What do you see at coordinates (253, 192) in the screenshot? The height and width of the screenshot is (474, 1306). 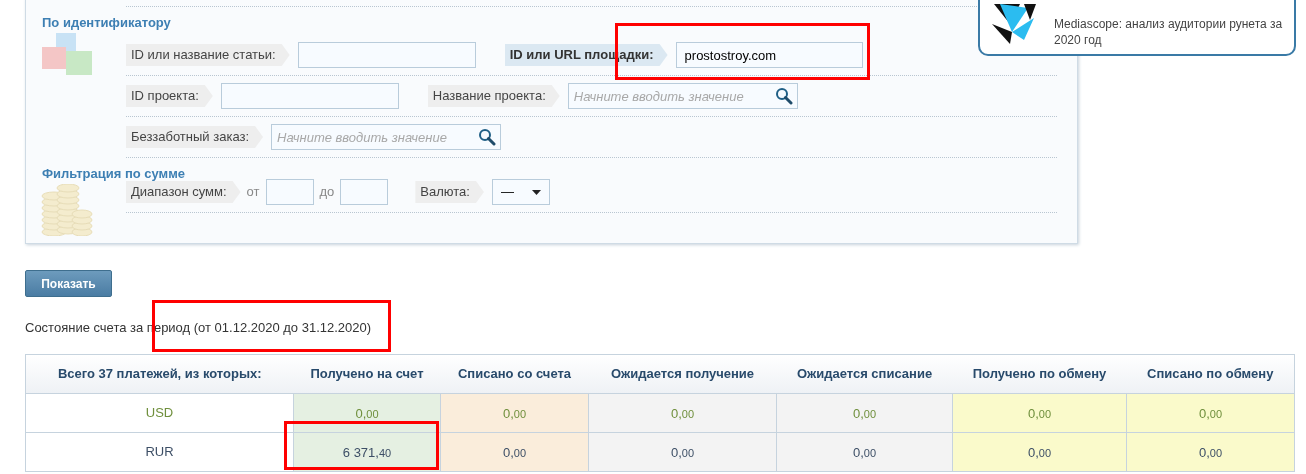 I see `from-label: от` at bounding box center [253, 192].